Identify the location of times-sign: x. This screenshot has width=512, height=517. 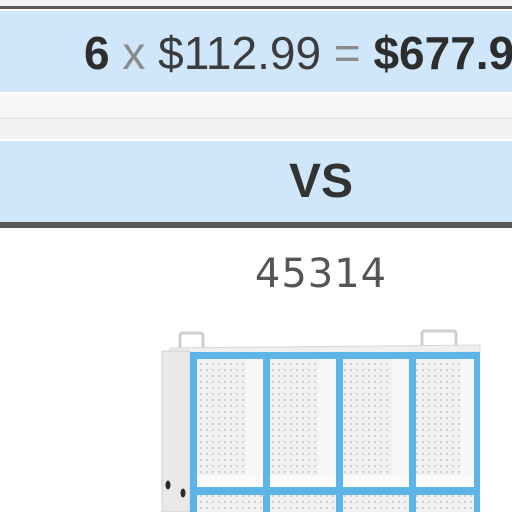
(134, 53).